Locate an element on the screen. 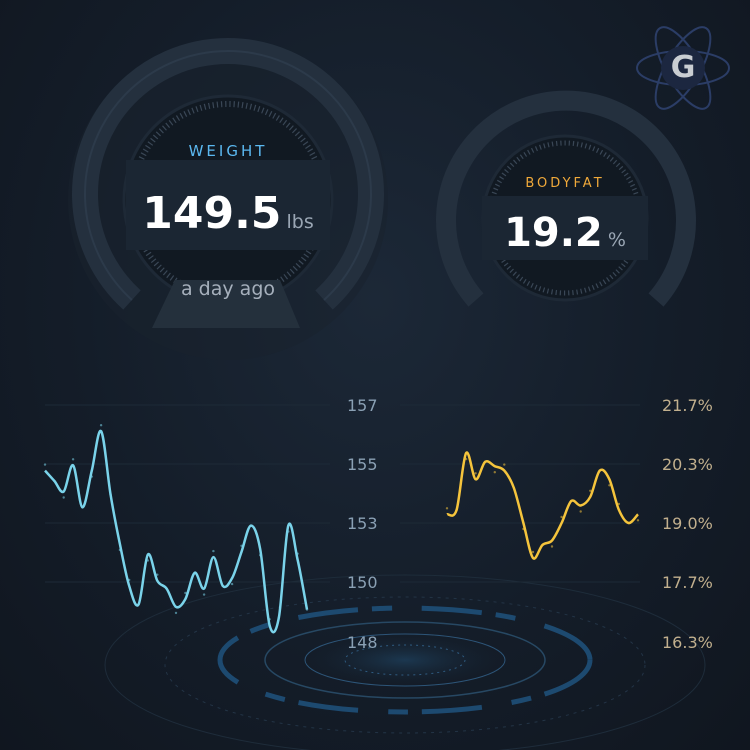 This screenshot has width=750, height=750. weight-tick-label: 148 is located at coordinates (362, 642).